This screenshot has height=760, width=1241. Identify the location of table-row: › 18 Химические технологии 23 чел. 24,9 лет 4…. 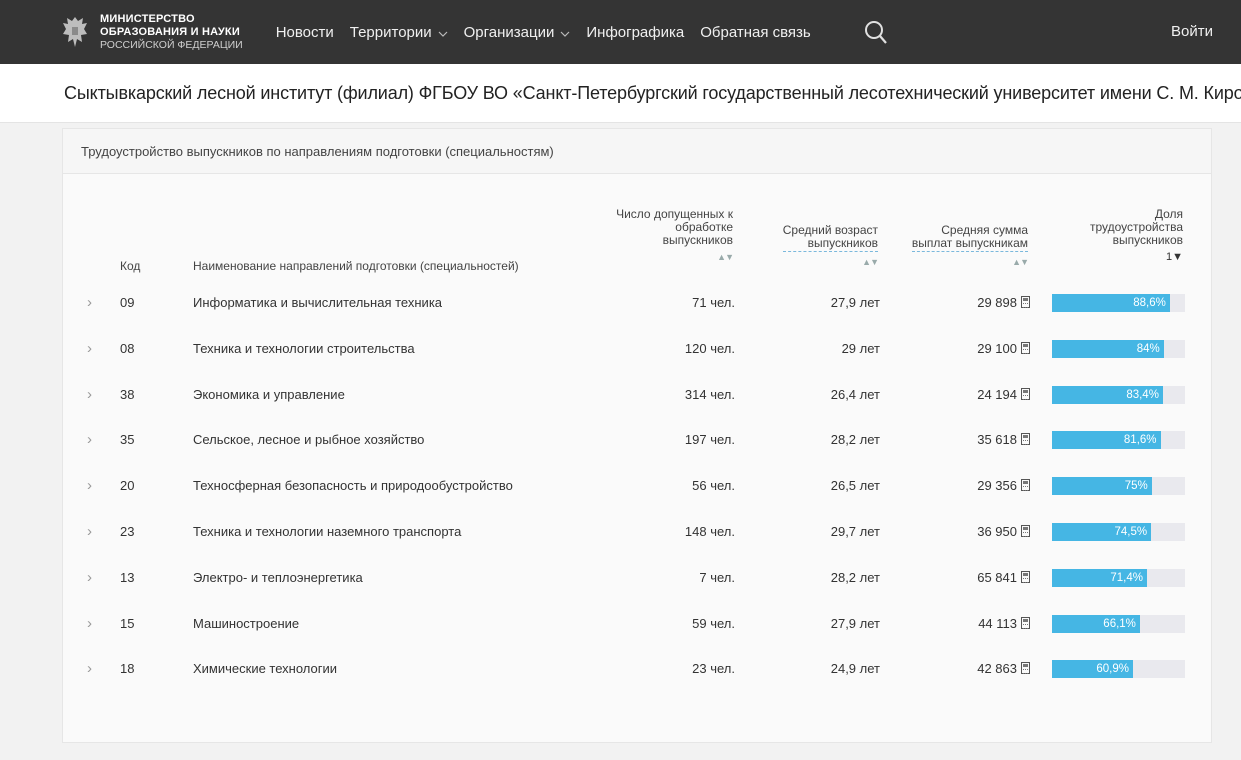
(638, 669).